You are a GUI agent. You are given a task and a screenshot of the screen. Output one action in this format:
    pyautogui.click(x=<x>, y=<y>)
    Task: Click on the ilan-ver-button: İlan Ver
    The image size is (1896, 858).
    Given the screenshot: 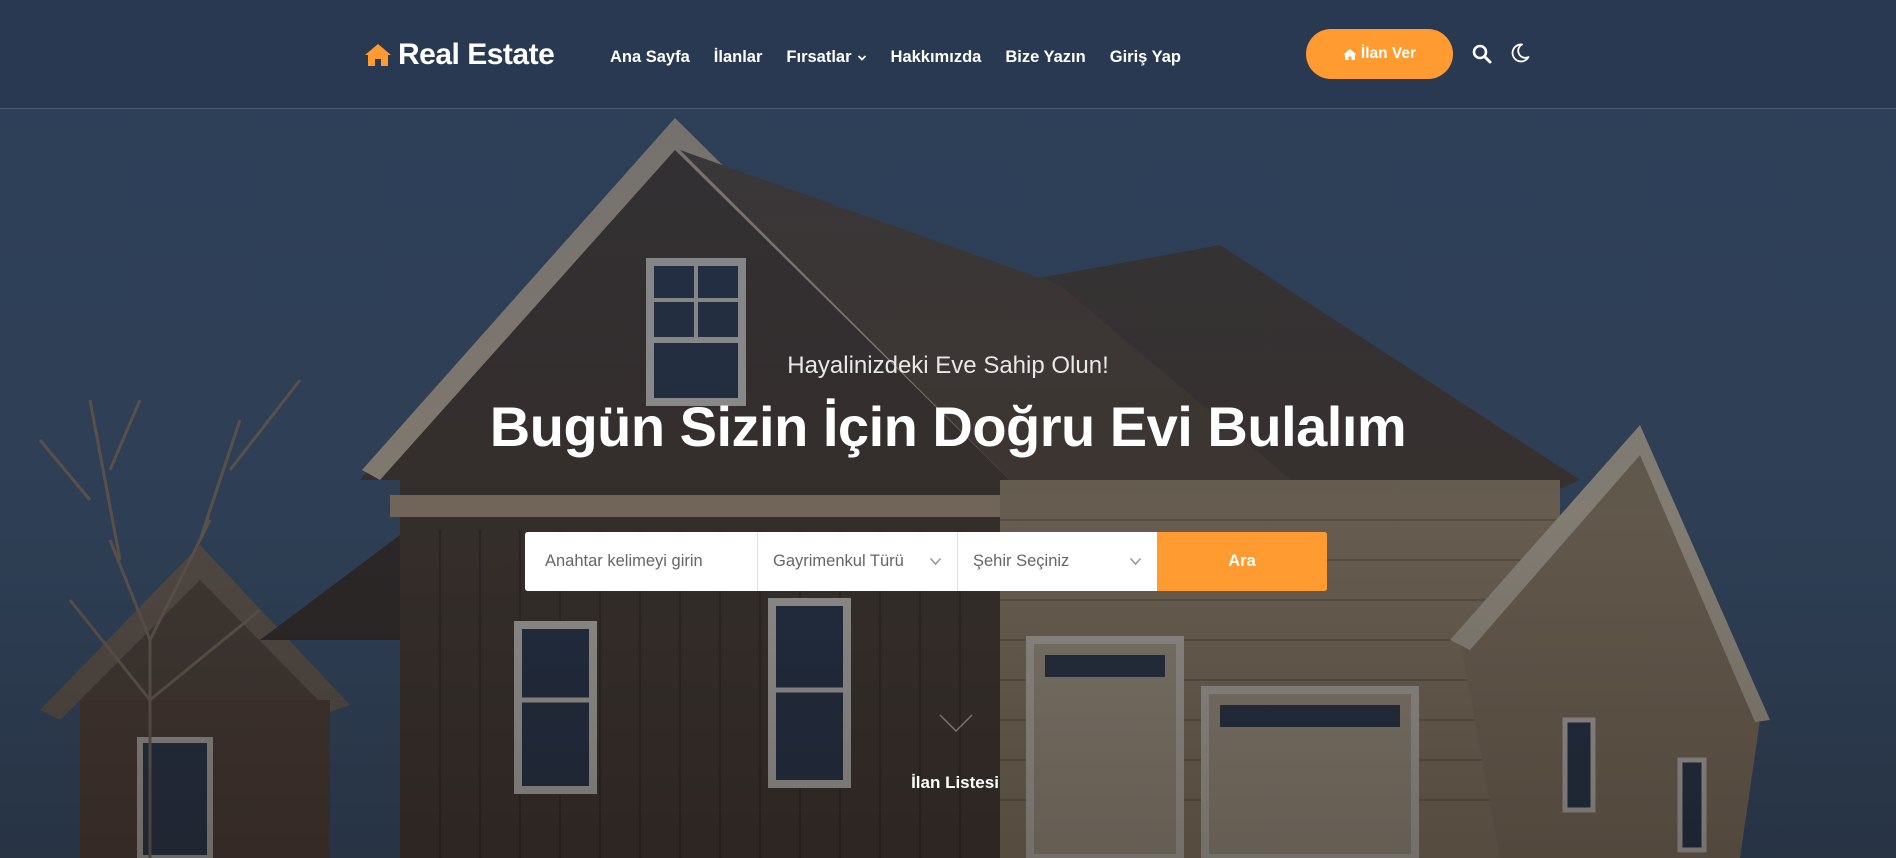 What is the action you would take?
    pyautogui.click(x=1379, y=54)
    